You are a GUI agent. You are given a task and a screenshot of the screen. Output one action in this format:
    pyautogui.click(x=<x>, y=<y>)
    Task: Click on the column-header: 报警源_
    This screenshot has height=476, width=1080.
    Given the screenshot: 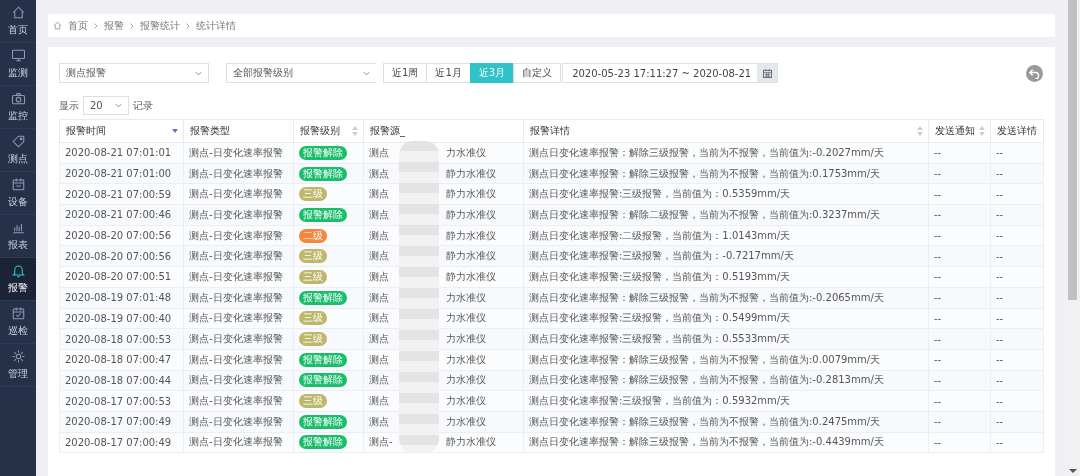 What is the action you would take?
    pyautogui.click(x=443, y=131)
    